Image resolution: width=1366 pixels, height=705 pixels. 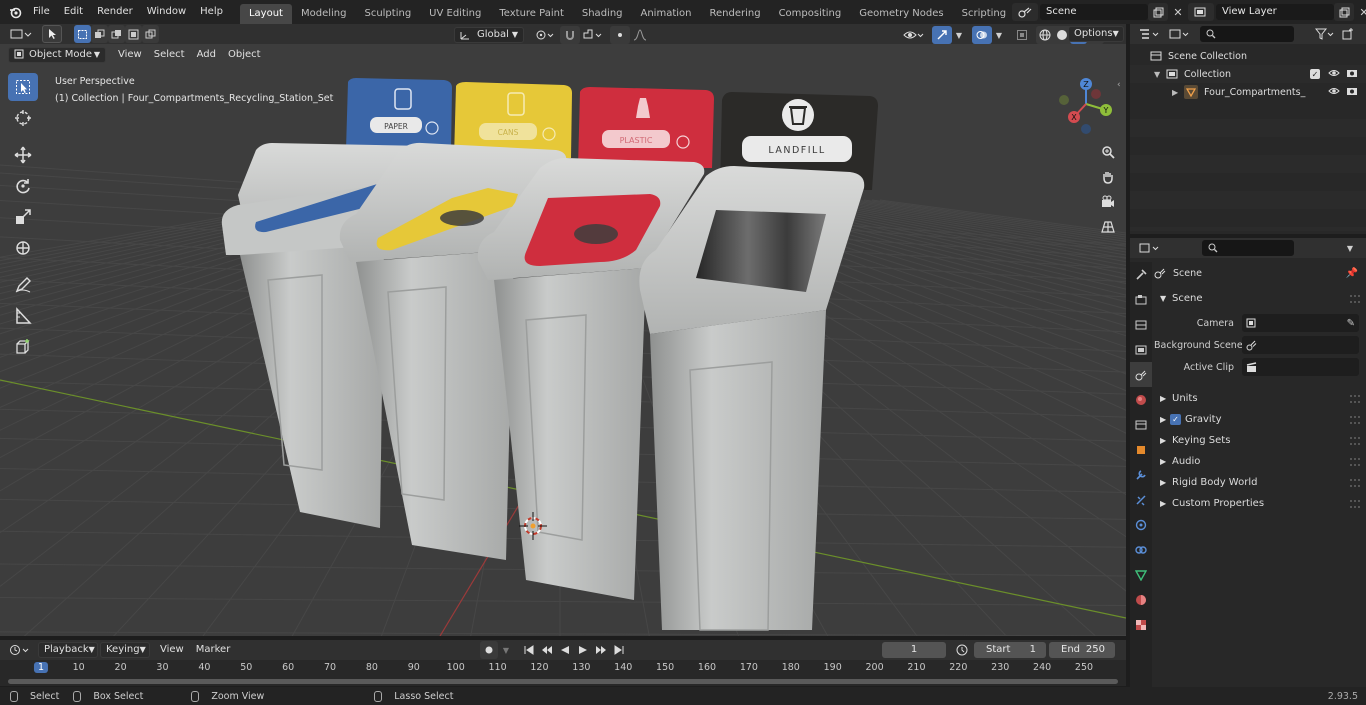 What do you see at coordinates (23, 217) in the screenshot?
I see `scale-tool` at bounding box center [23, 217].